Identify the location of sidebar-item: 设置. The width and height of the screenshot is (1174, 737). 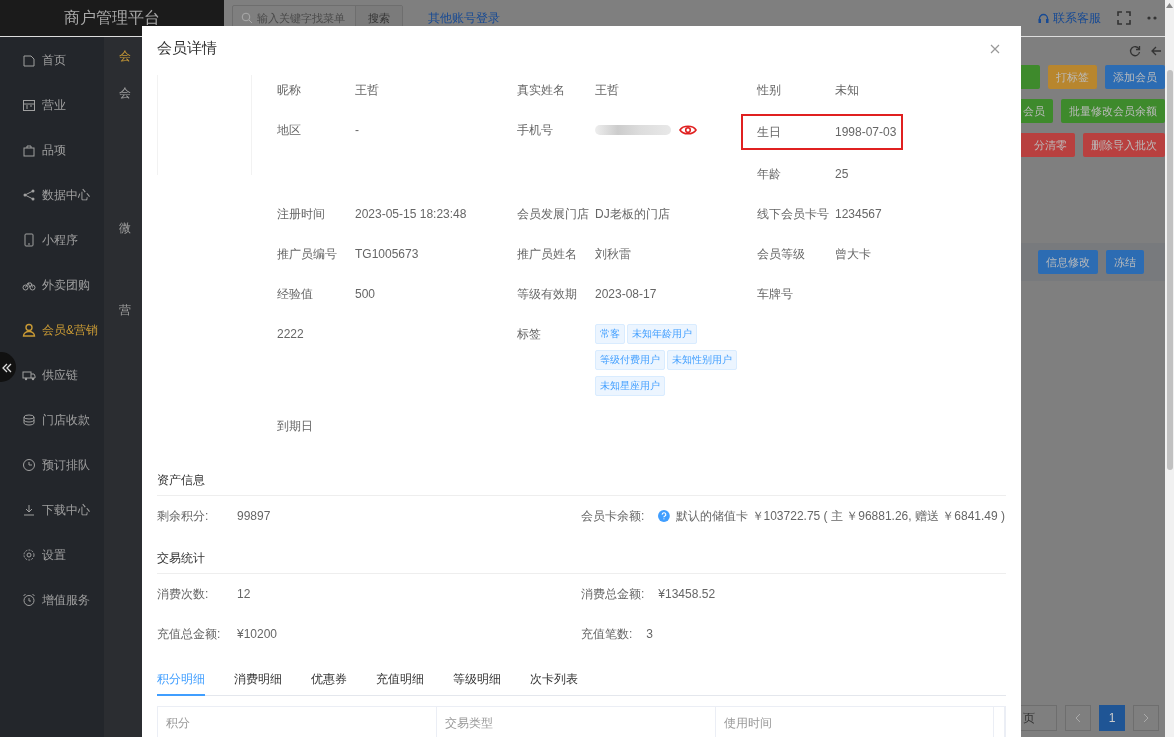
(63, 554).